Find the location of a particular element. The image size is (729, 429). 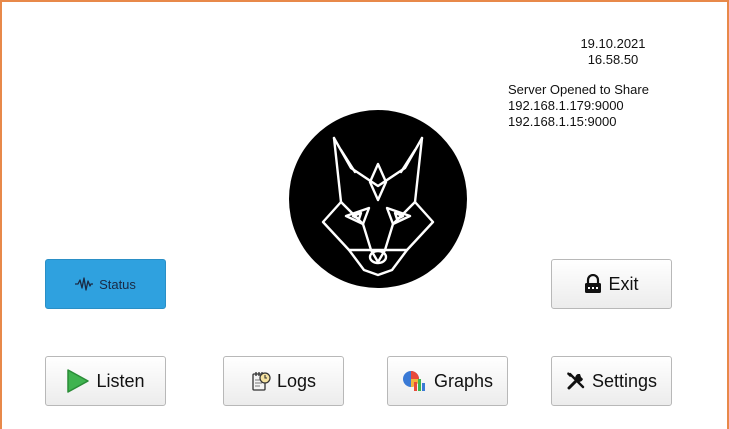

status-button: Status is located at coordinates (105, 284).